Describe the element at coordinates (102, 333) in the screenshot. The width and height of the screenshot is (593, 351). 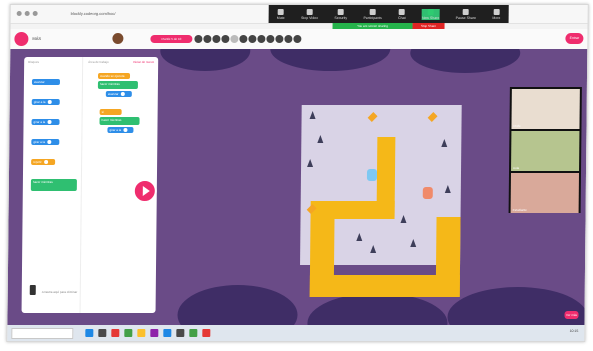
I see `folder-icon` at that location.